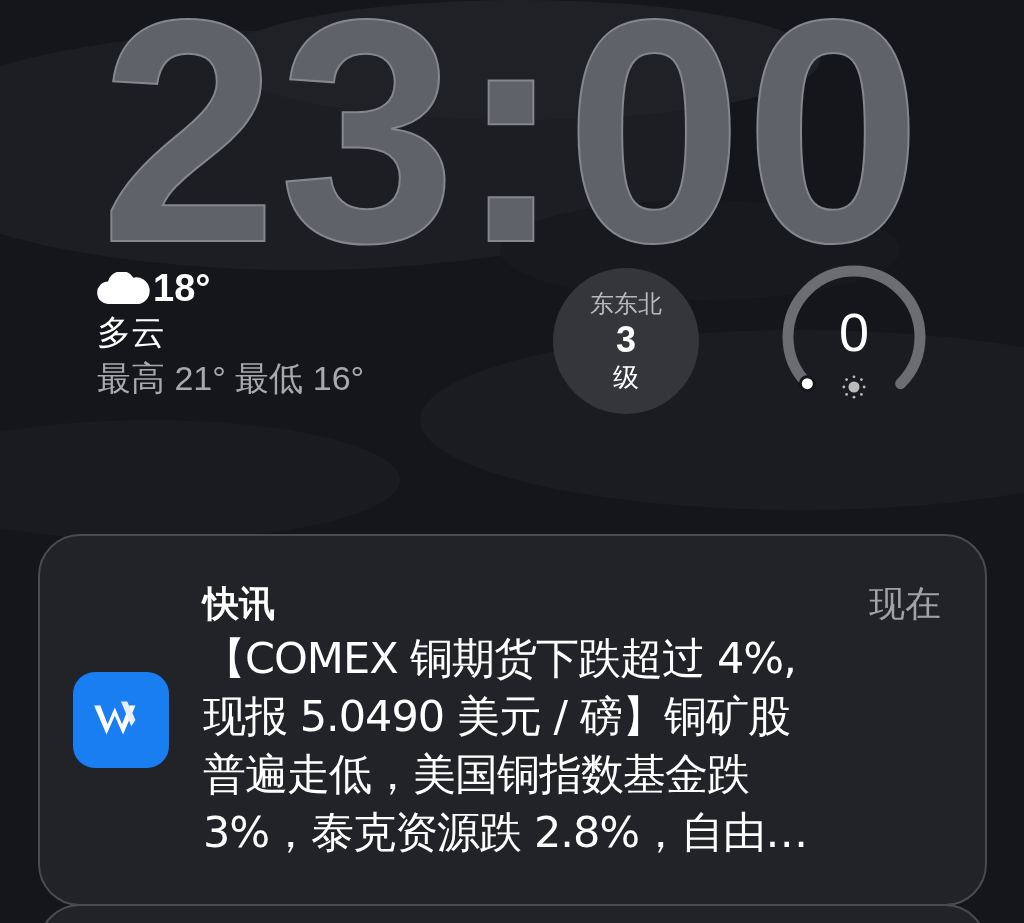 The width and height of the screenshot is (1024, 923). What do you see at coordinates (626, 305) in the screenshot?
I see `wind-direction: 东东北` at bounding box center [626, 305].